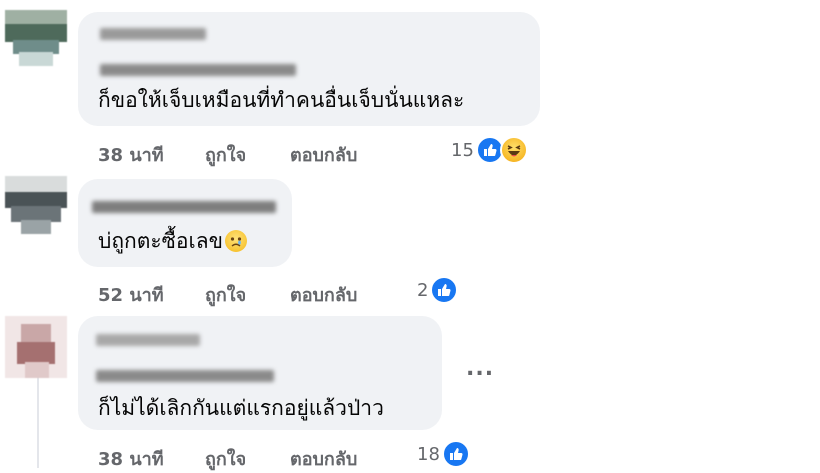 The image size is (820, 473). What do you see at coordinates (513, 150) in the screenshot?
I see `haha-icon` at bounding box center [513, 150].